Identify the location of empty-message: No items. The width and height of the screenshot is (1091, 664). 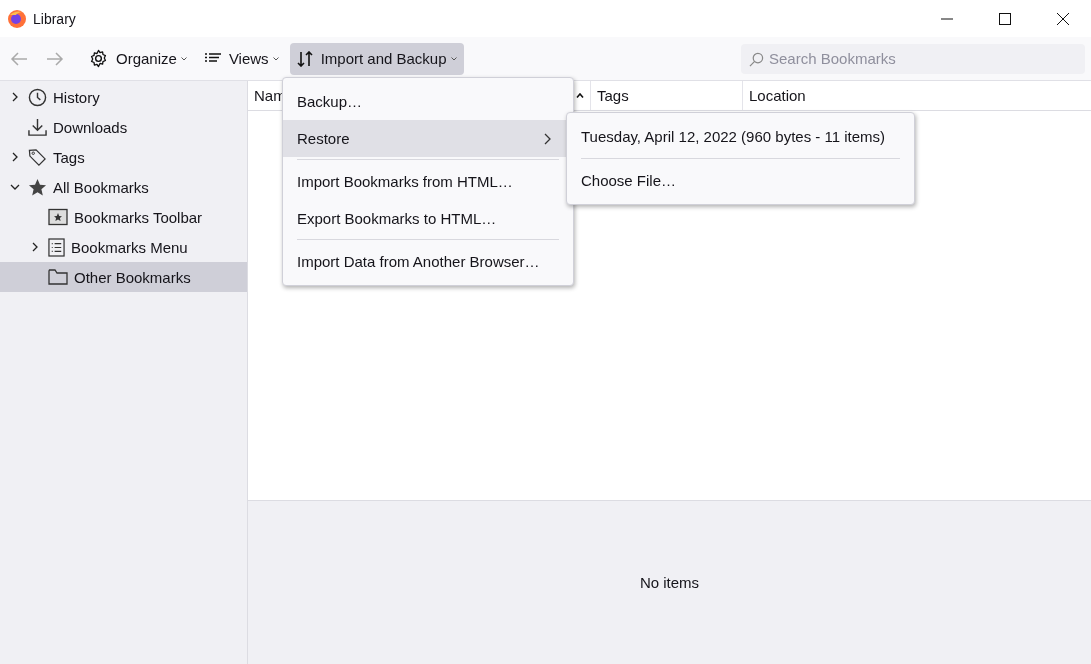
(669, 582).